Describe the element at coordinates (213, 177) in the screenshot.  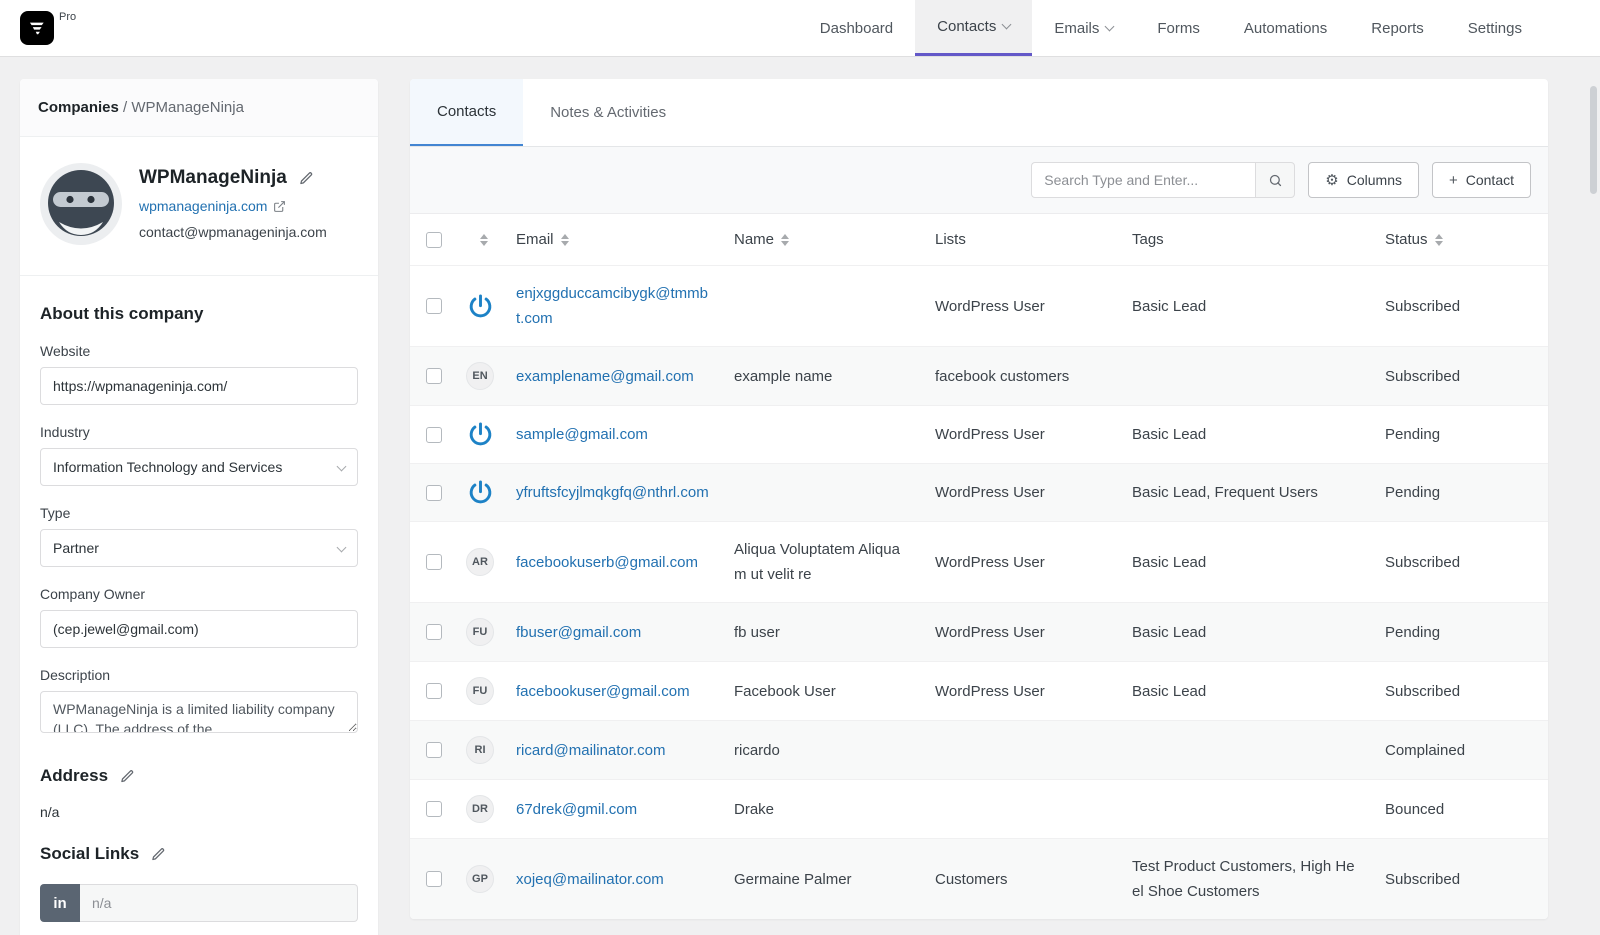
I see `company-name: WPManageNinja` at that location.